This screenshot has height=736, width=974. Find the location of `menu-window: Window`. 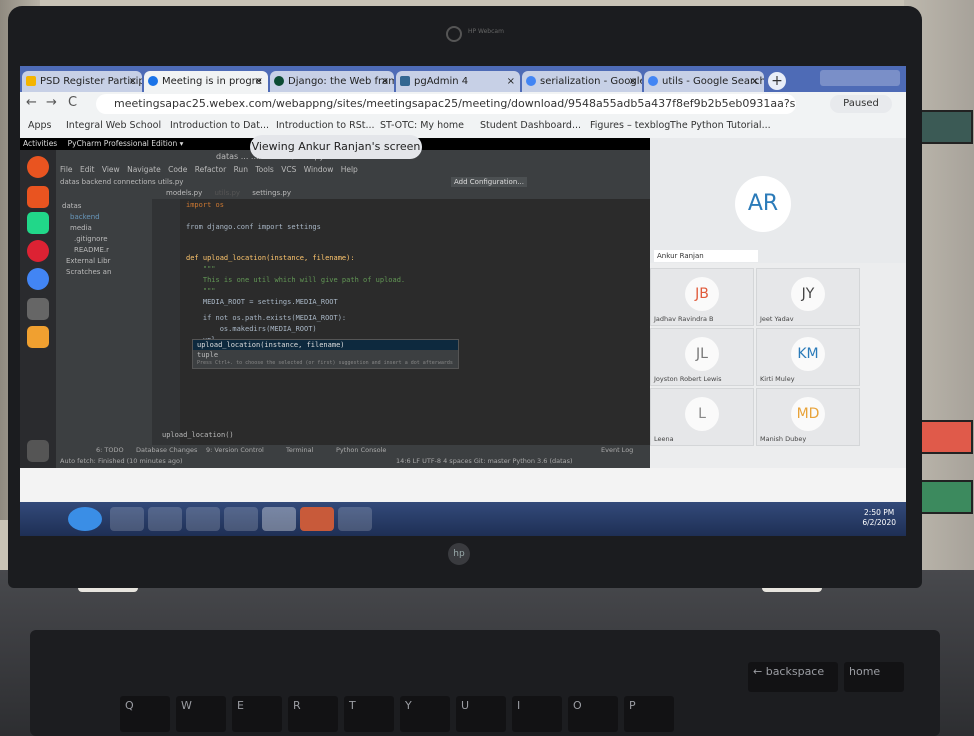

menu-window: Window is located at coordinates (319, 169).